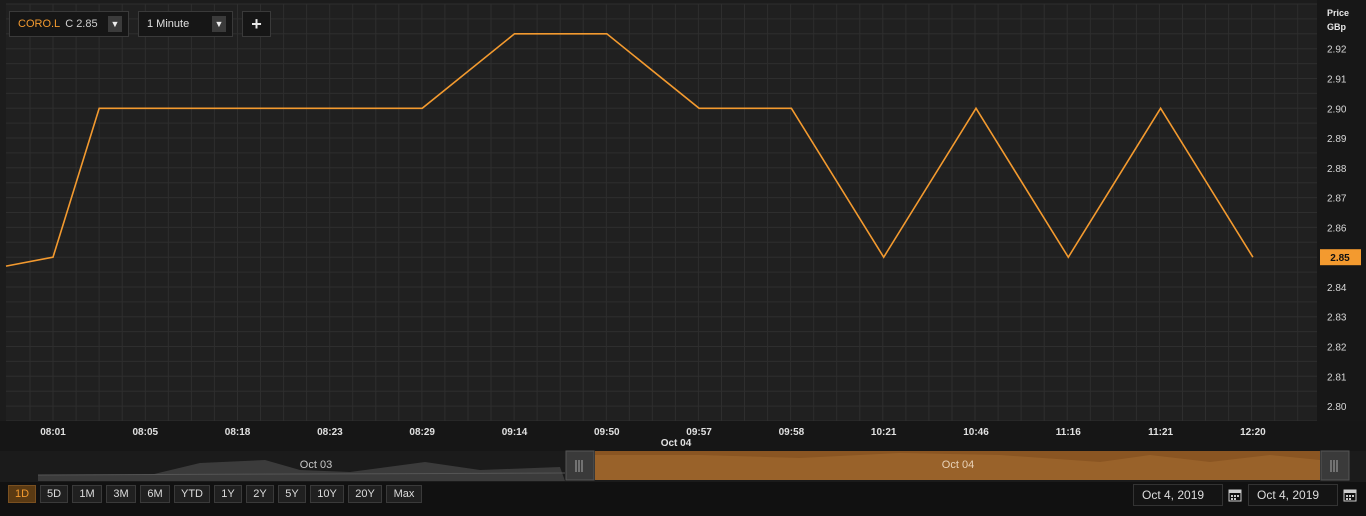  Describe the element at coordinates (228, 494) in the screenshot. I see `range-button-1y: 1Y` at that location.